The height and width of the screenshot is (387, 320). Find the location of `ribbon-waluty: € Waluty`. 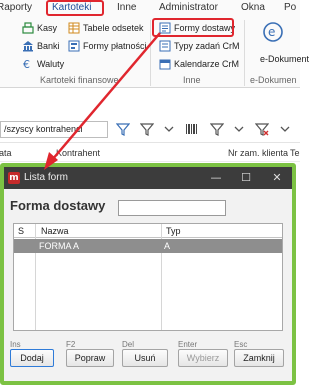

ribbon-waluty: € Waluty is located at coordinates (43, 64).